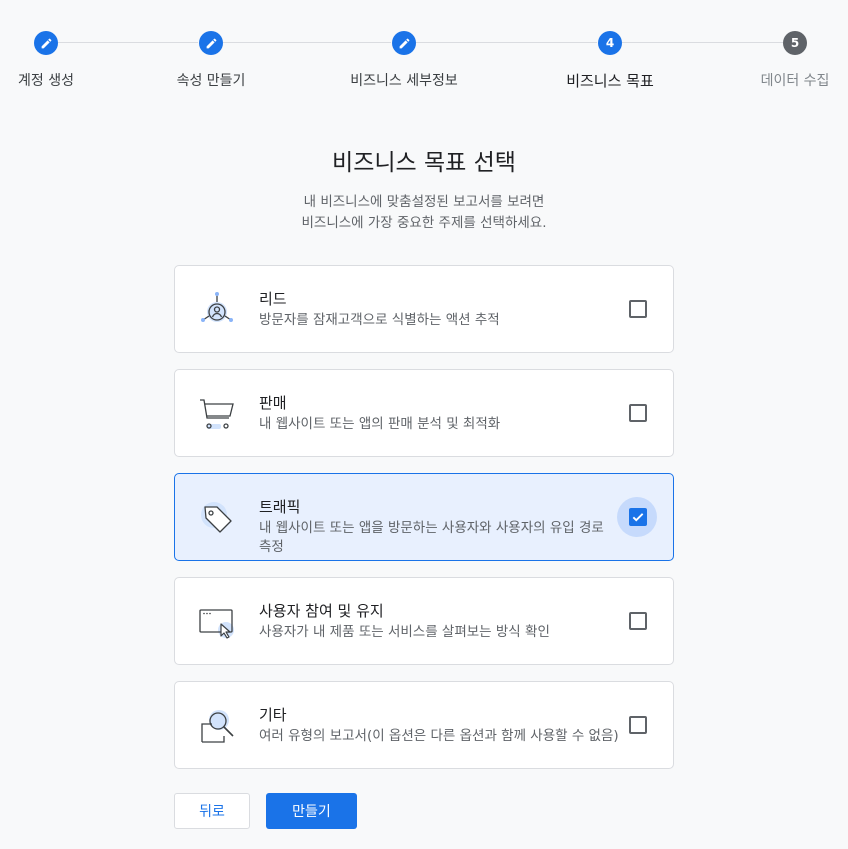 The height and width of the screenshot is (849, 848). I want to click on option-card-sales: 판매 내 웹사이트 또는 앱의 판매 분석 및 최적화, so click(424, 413).